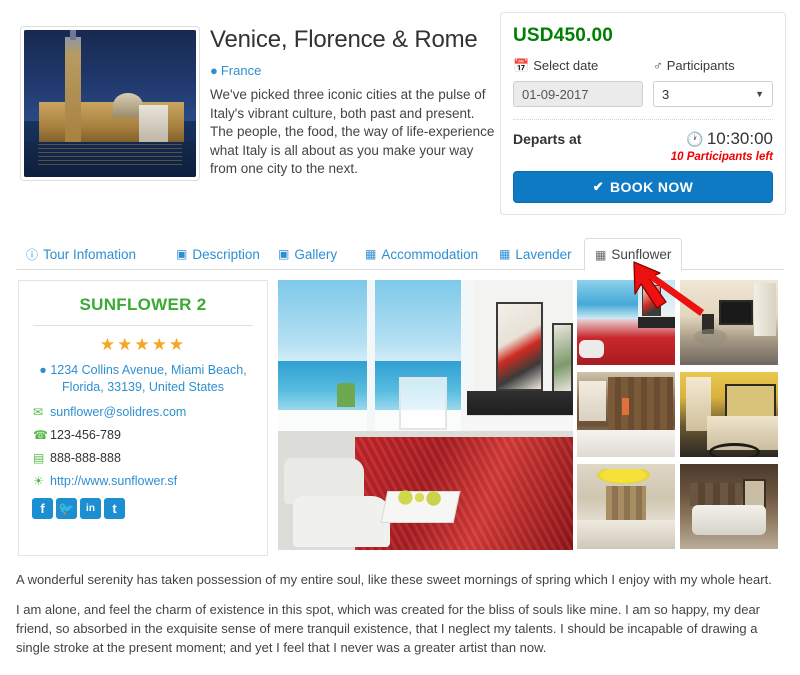 The image size is (800, 675). I want to click on hotel-email: sunflower@solidres.com, so click(118, 412).